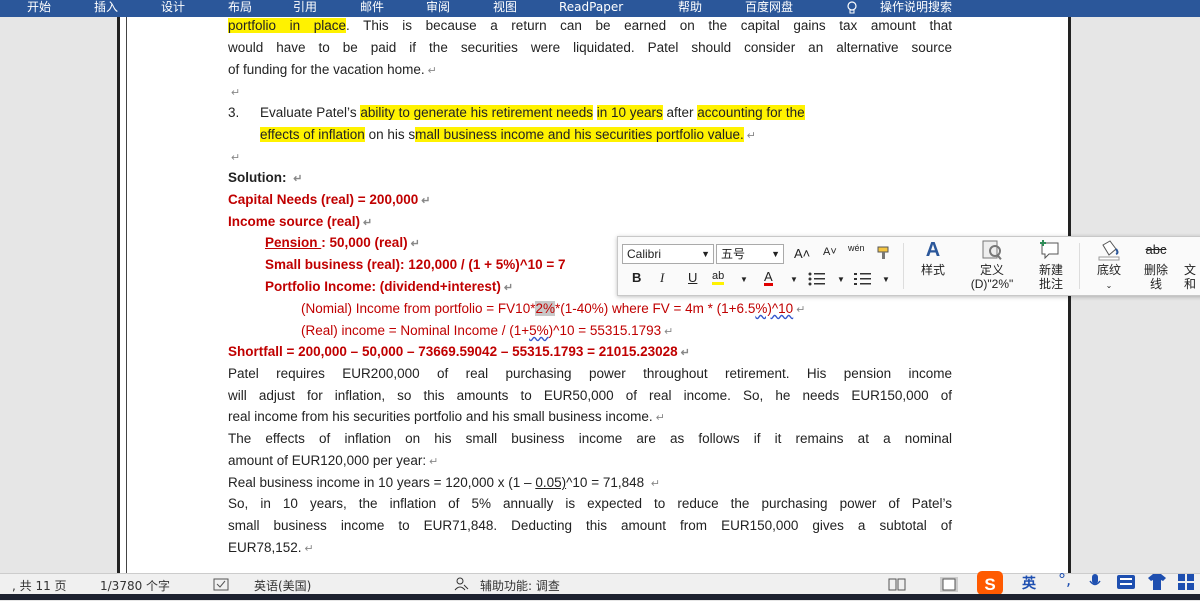 The height and width of the screenshot is (601, 1200). Describe the element at coordinates (692, 277) in the screenshot. I see `underline-button: U` at that location.